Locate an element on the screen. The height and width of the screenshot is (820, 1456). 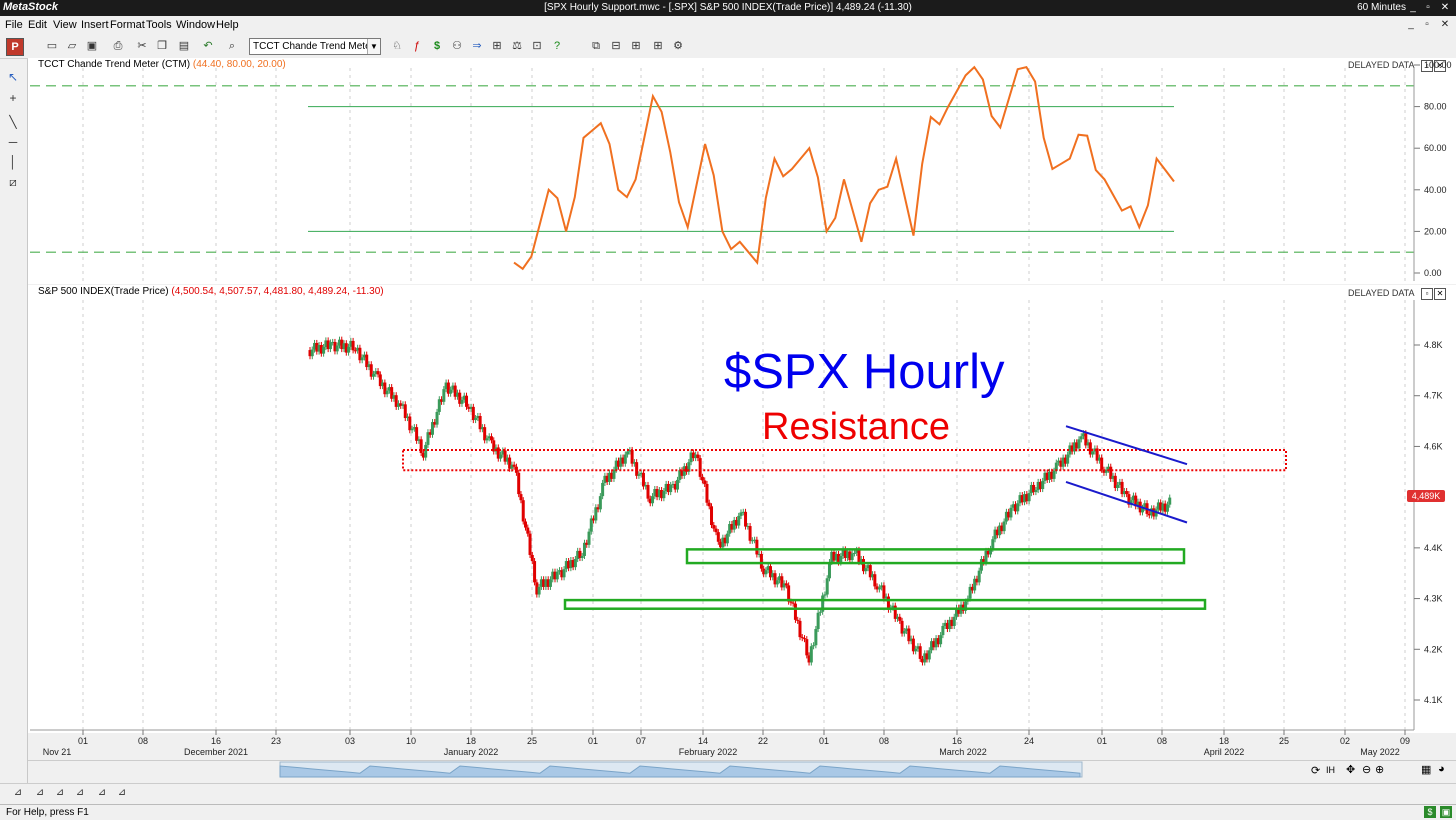
x-tick-label: 23 is located at coordinates (276, 741).